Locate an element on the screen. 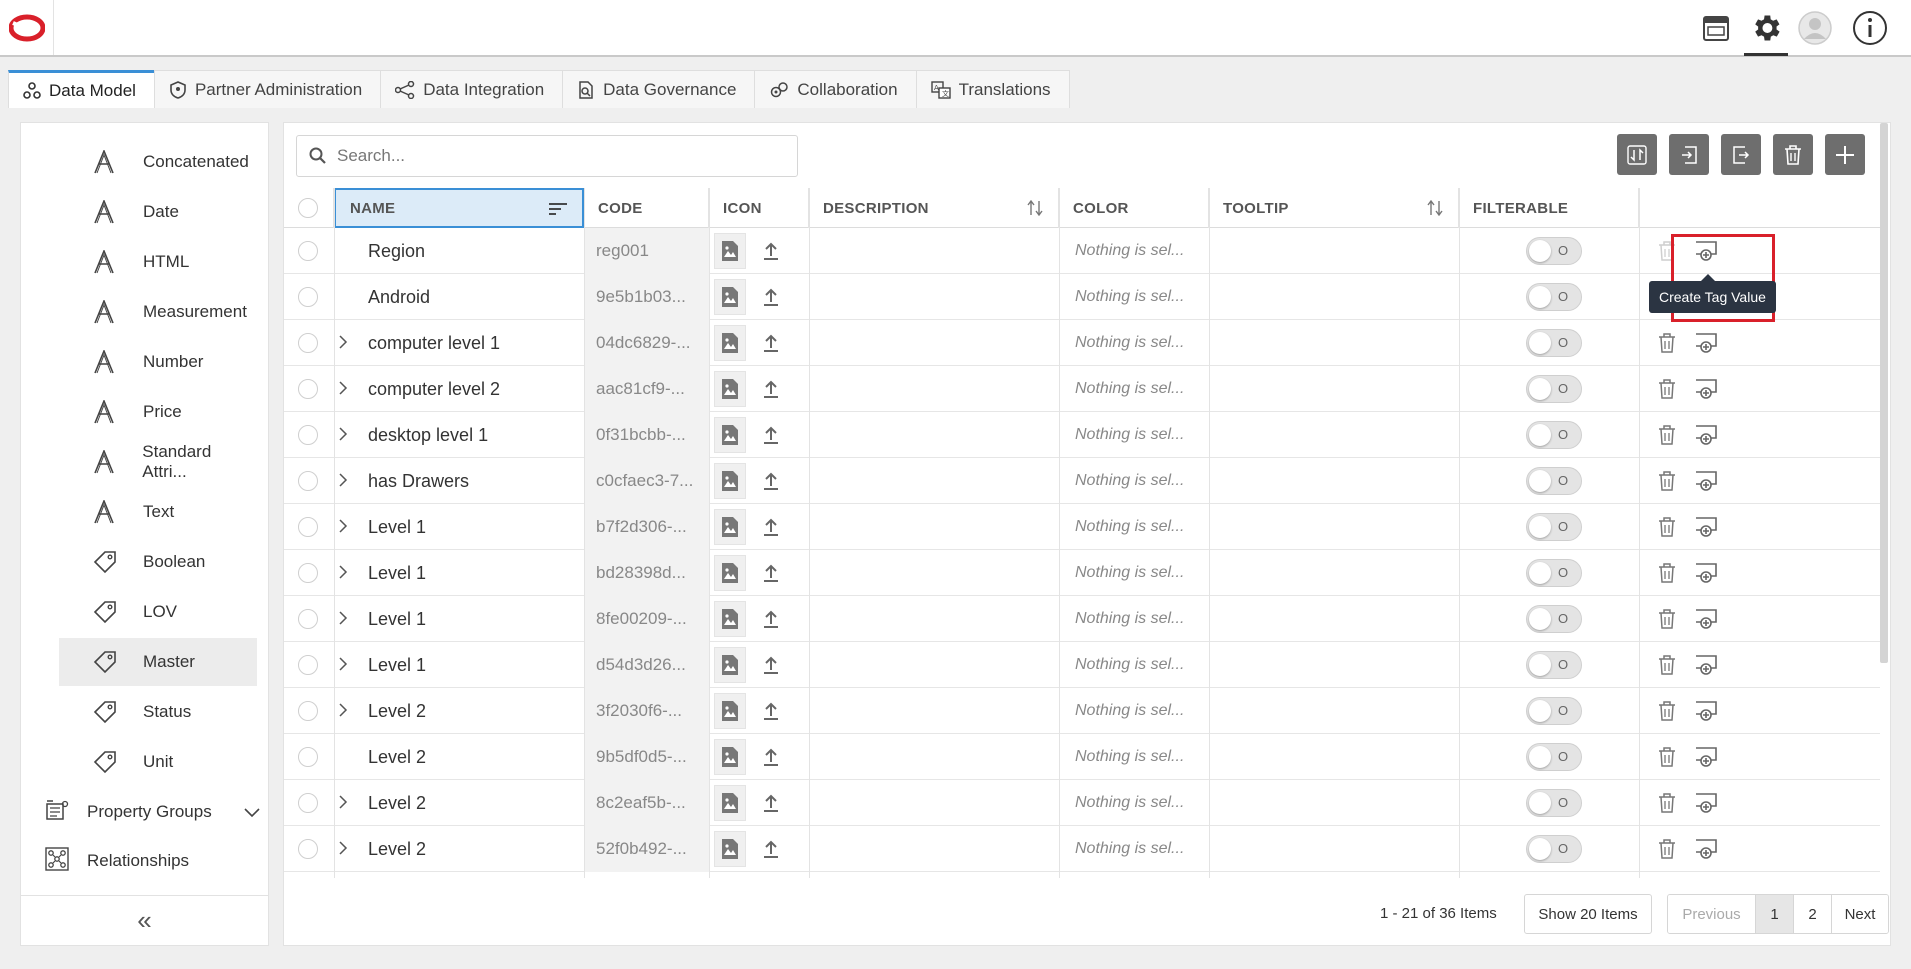 The height and width of the screenshot is (969, 1911). collapse-sidebar-button: « is located at coordinates (144, 920).